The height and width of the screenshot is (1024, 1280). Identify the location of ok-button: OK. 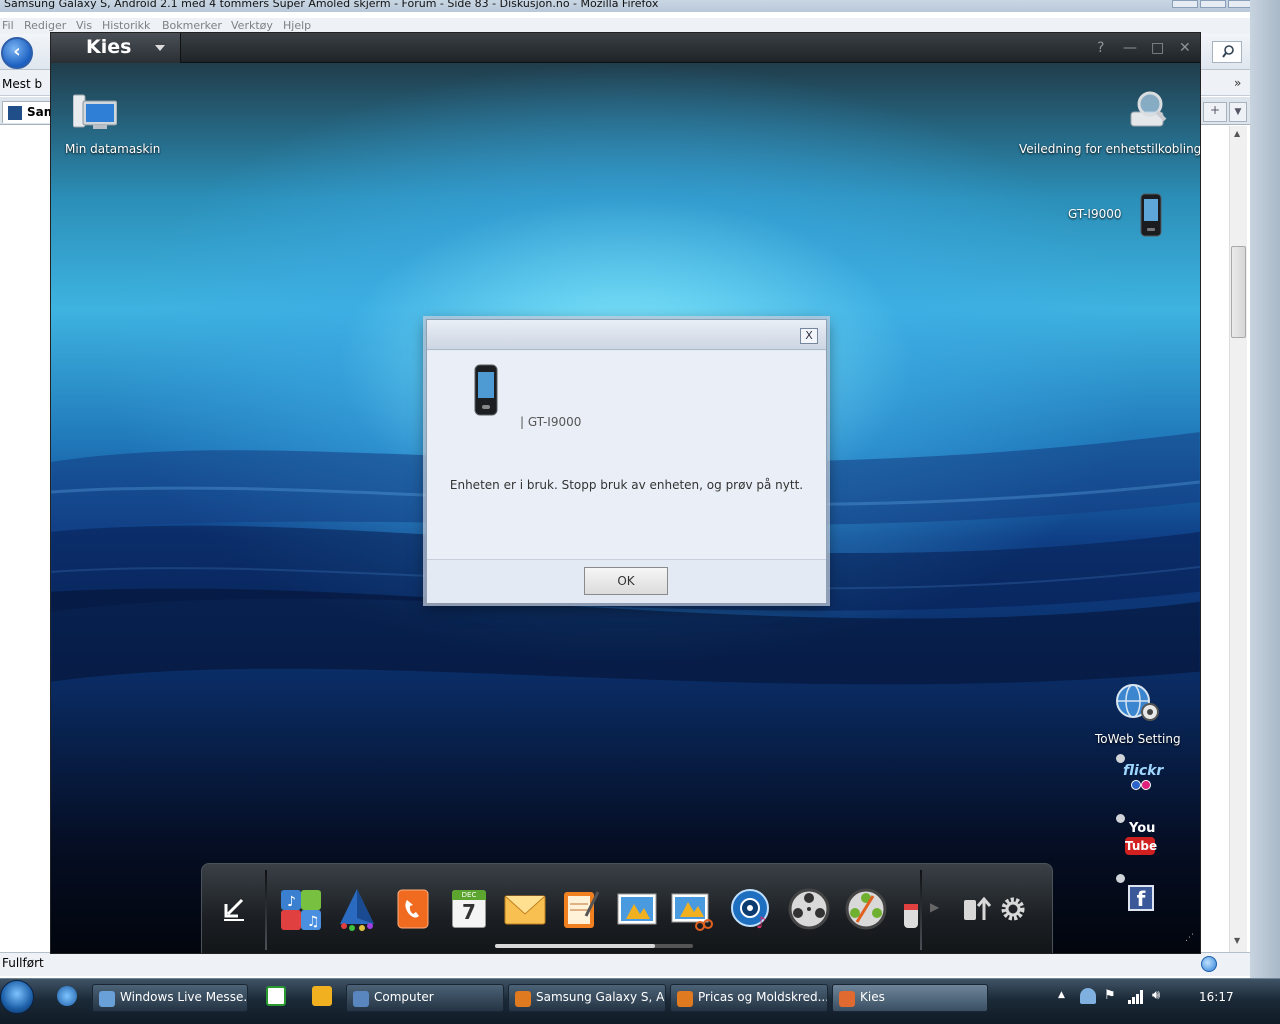
(626, 581).